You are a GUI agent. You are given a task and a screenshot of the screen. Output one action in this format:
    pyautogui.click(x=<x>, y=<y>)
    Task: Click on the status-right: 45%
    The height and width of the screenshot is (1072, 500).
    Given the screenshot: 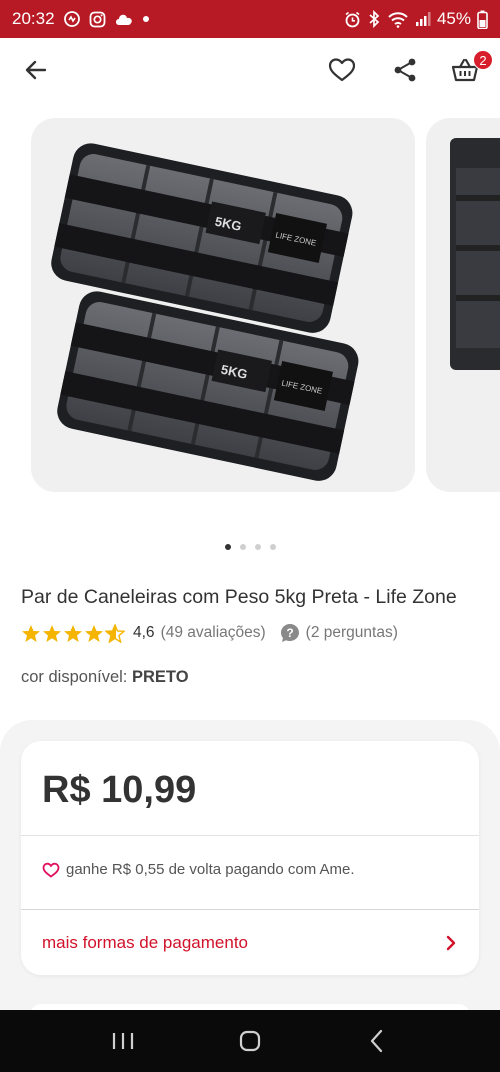 What is the action you would take?
    pyautogui.click(x=416, y=19)
    